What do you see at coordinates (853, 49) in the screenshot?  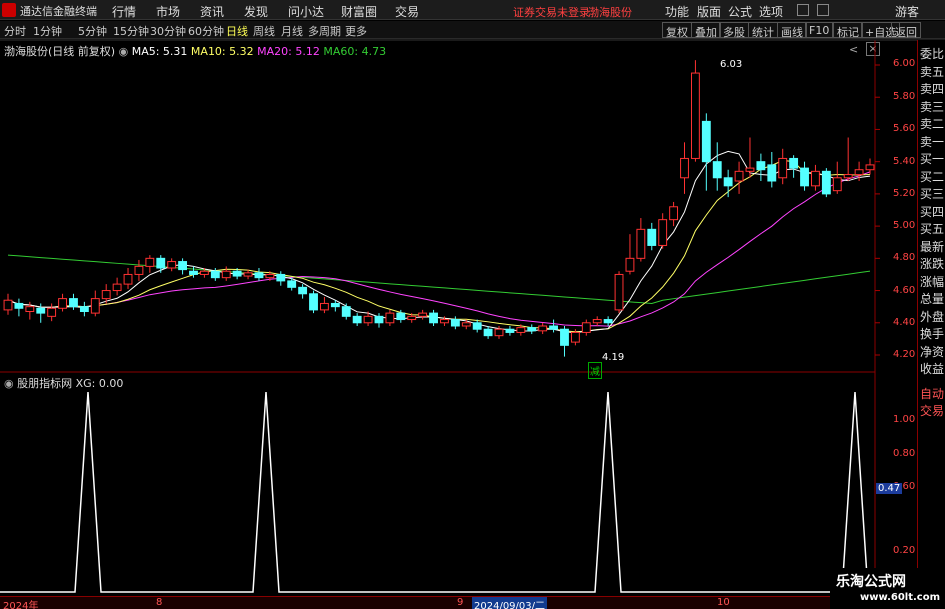 I see `share-icon: <` at bounding box center [853, 49].